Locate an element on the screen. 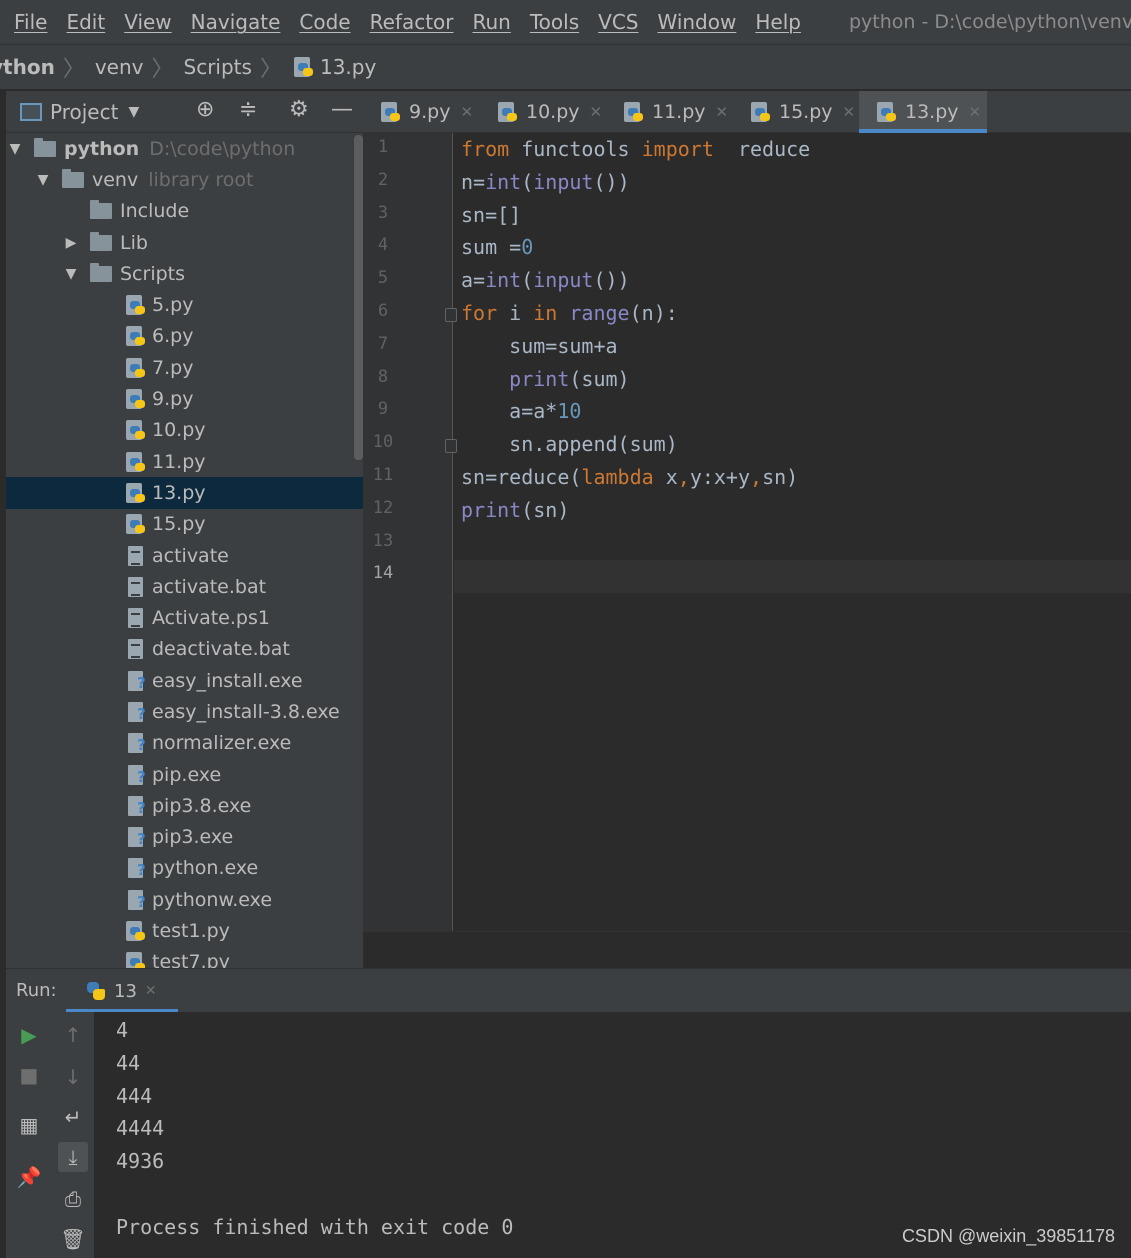  tree-item: 11.py is located at coordinates (184, 461).